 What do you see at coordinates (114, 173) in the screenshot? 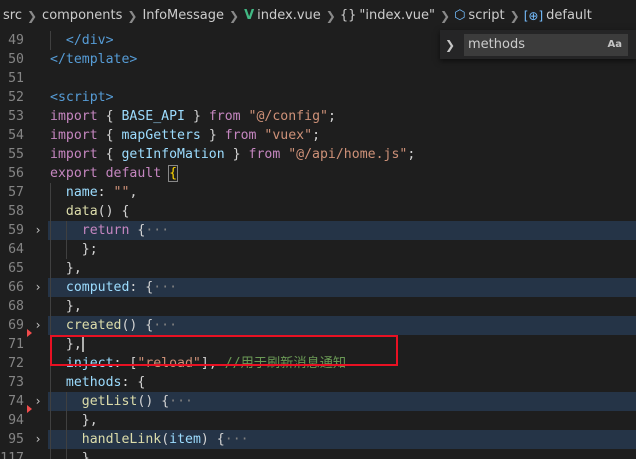
I see `code-text: export default {` at bounding box center [114, 173].